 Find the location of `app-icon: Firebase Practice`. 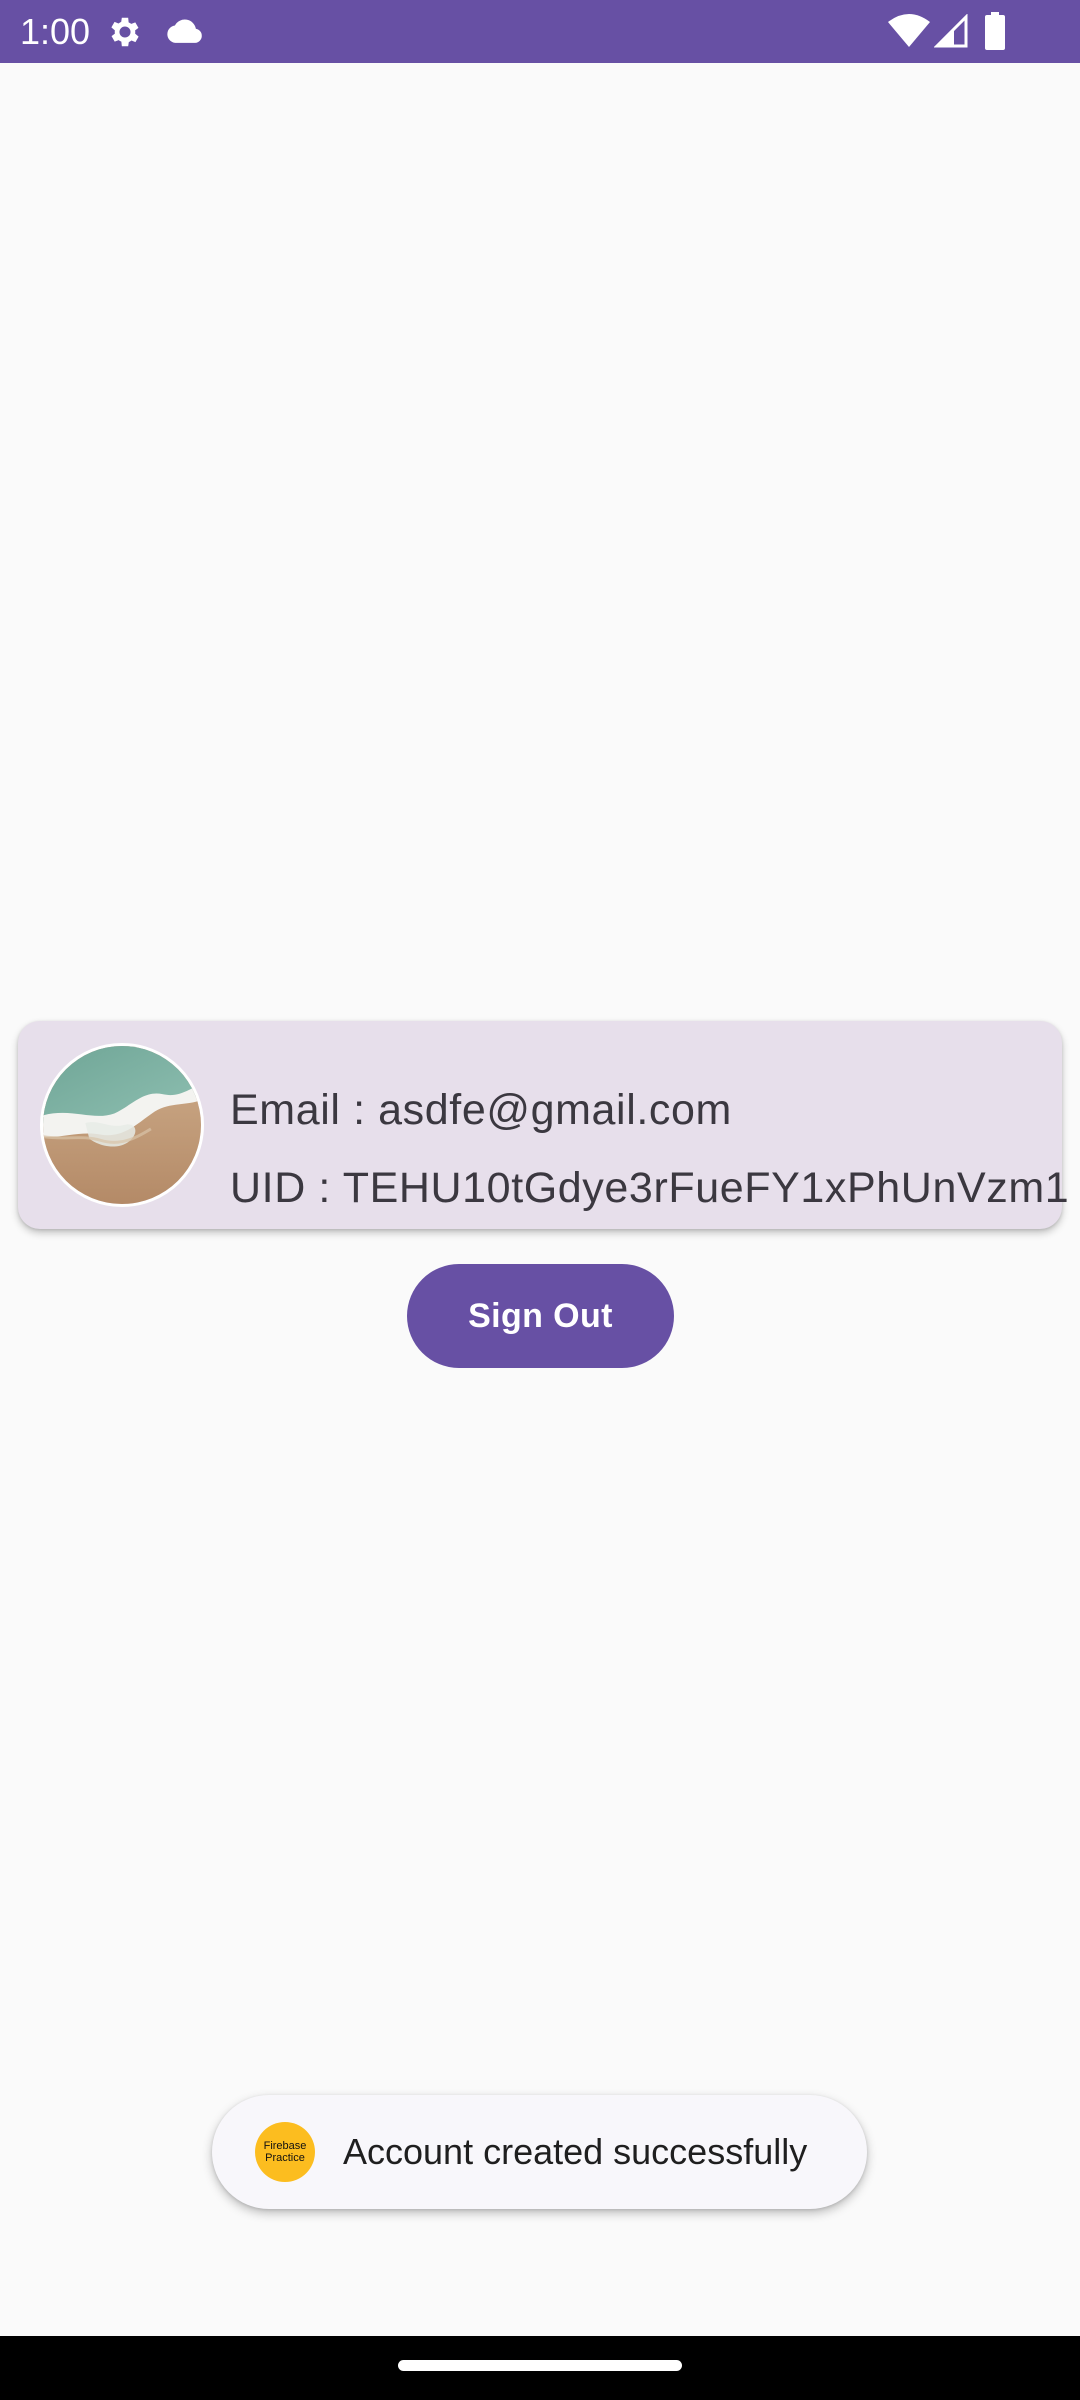

app-icon: Firebase Practice is located at coordinates (285, 2152).